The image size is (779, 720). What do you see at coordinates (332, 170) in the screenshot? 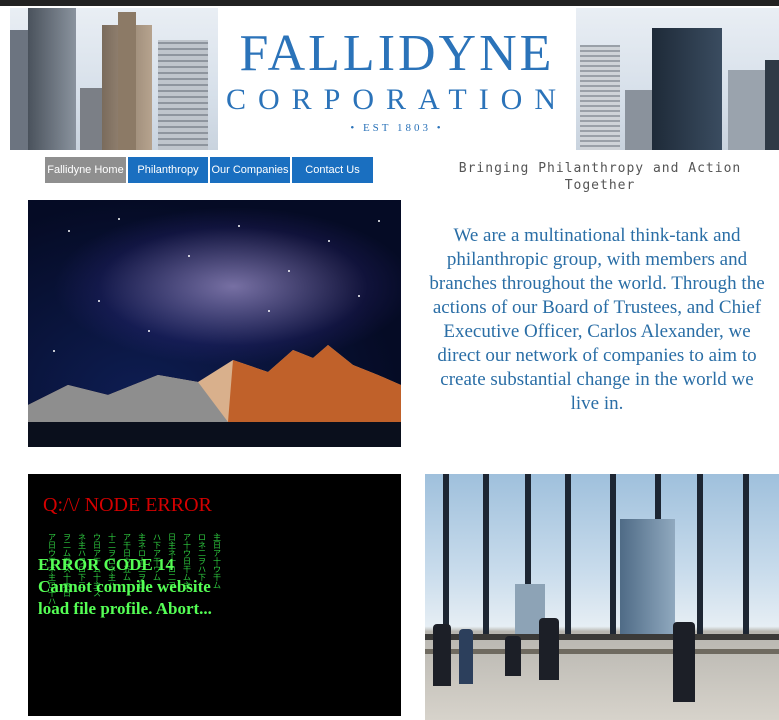
I see `nav-contact-us: Contact Us` at bounding box center [332, 170].